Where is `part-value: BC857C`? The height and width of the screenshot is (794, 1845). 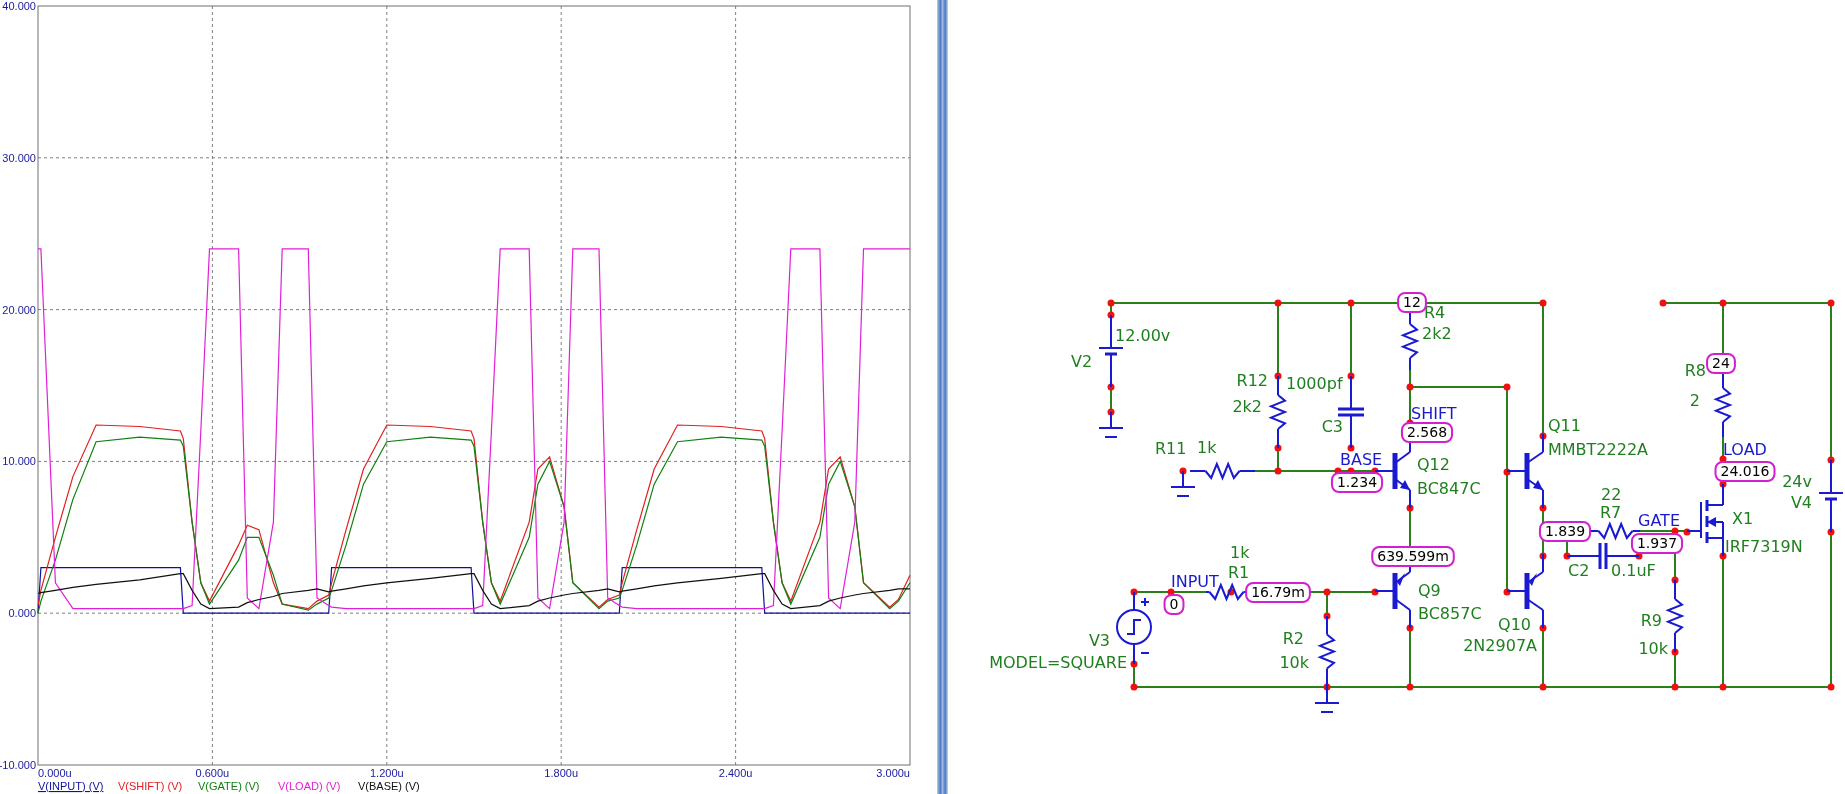 part-value: BC857C is located at coordinates (1450, 613).